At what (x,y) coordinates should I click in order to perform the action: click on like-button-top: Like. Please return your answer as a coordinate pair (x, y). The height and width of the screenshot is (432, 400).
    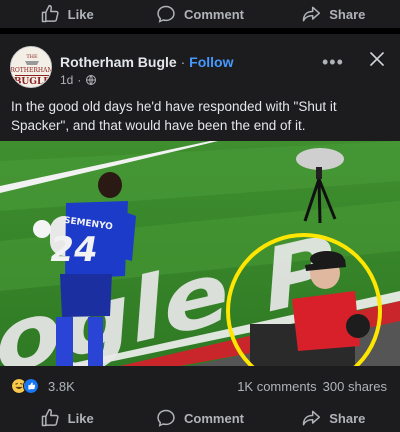
    Looking at the image, I should click on (66, 14).